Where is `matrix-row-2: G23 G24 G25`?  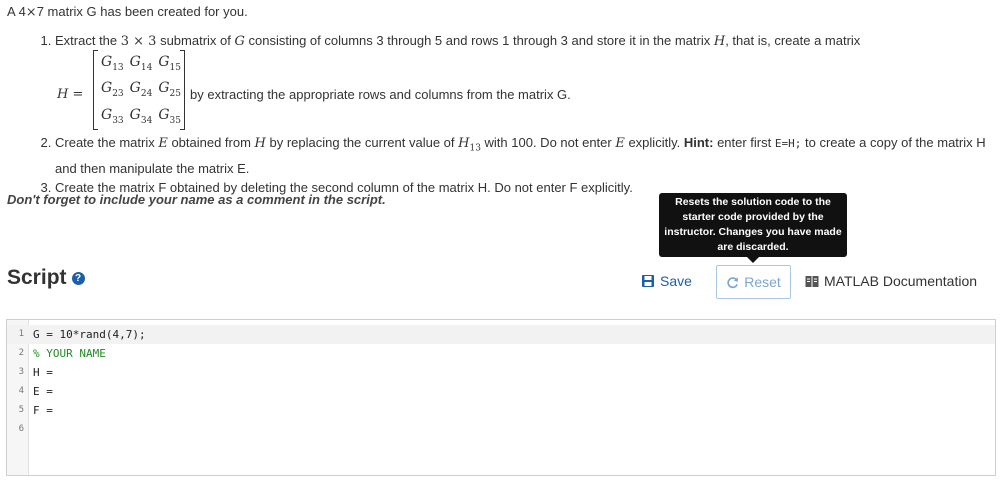
matrix-row-2: G23 G24 G25 is located at coordinates (141, 91).